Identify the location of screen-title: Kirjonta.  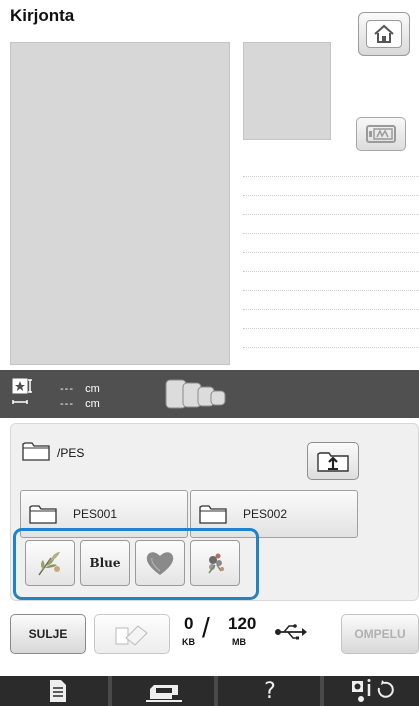
(42, 15).